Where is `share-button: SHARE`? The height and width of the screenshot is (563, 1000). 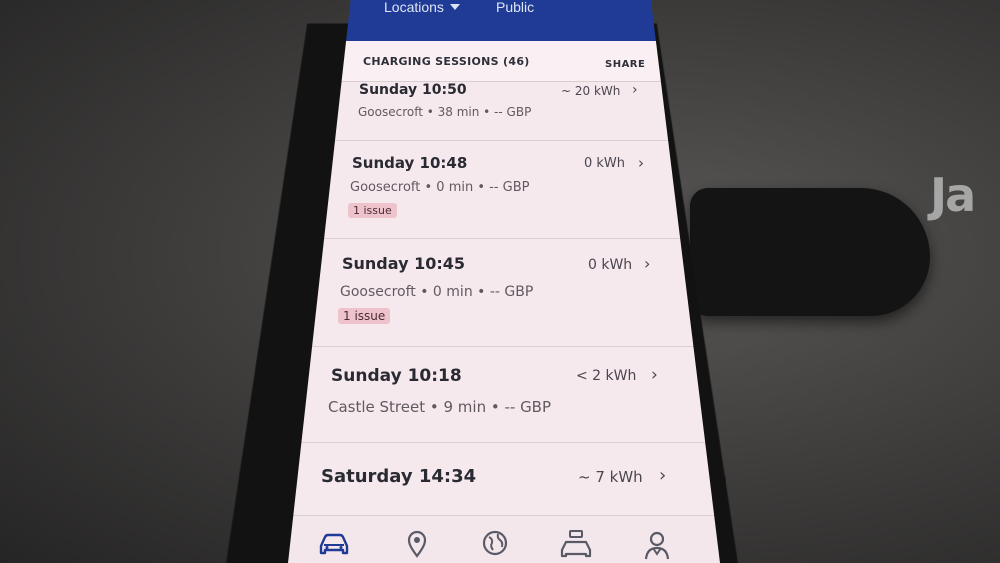 share-button: SHARE is located at coordinates (625, 64).